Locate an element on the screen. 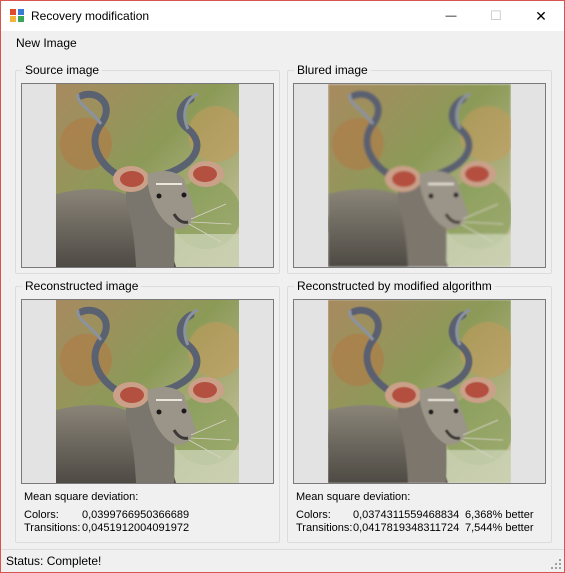 This screenshot has width=565, height=573. stats-left-transitions-label: Transitions: is located at coordinates (52, 528).